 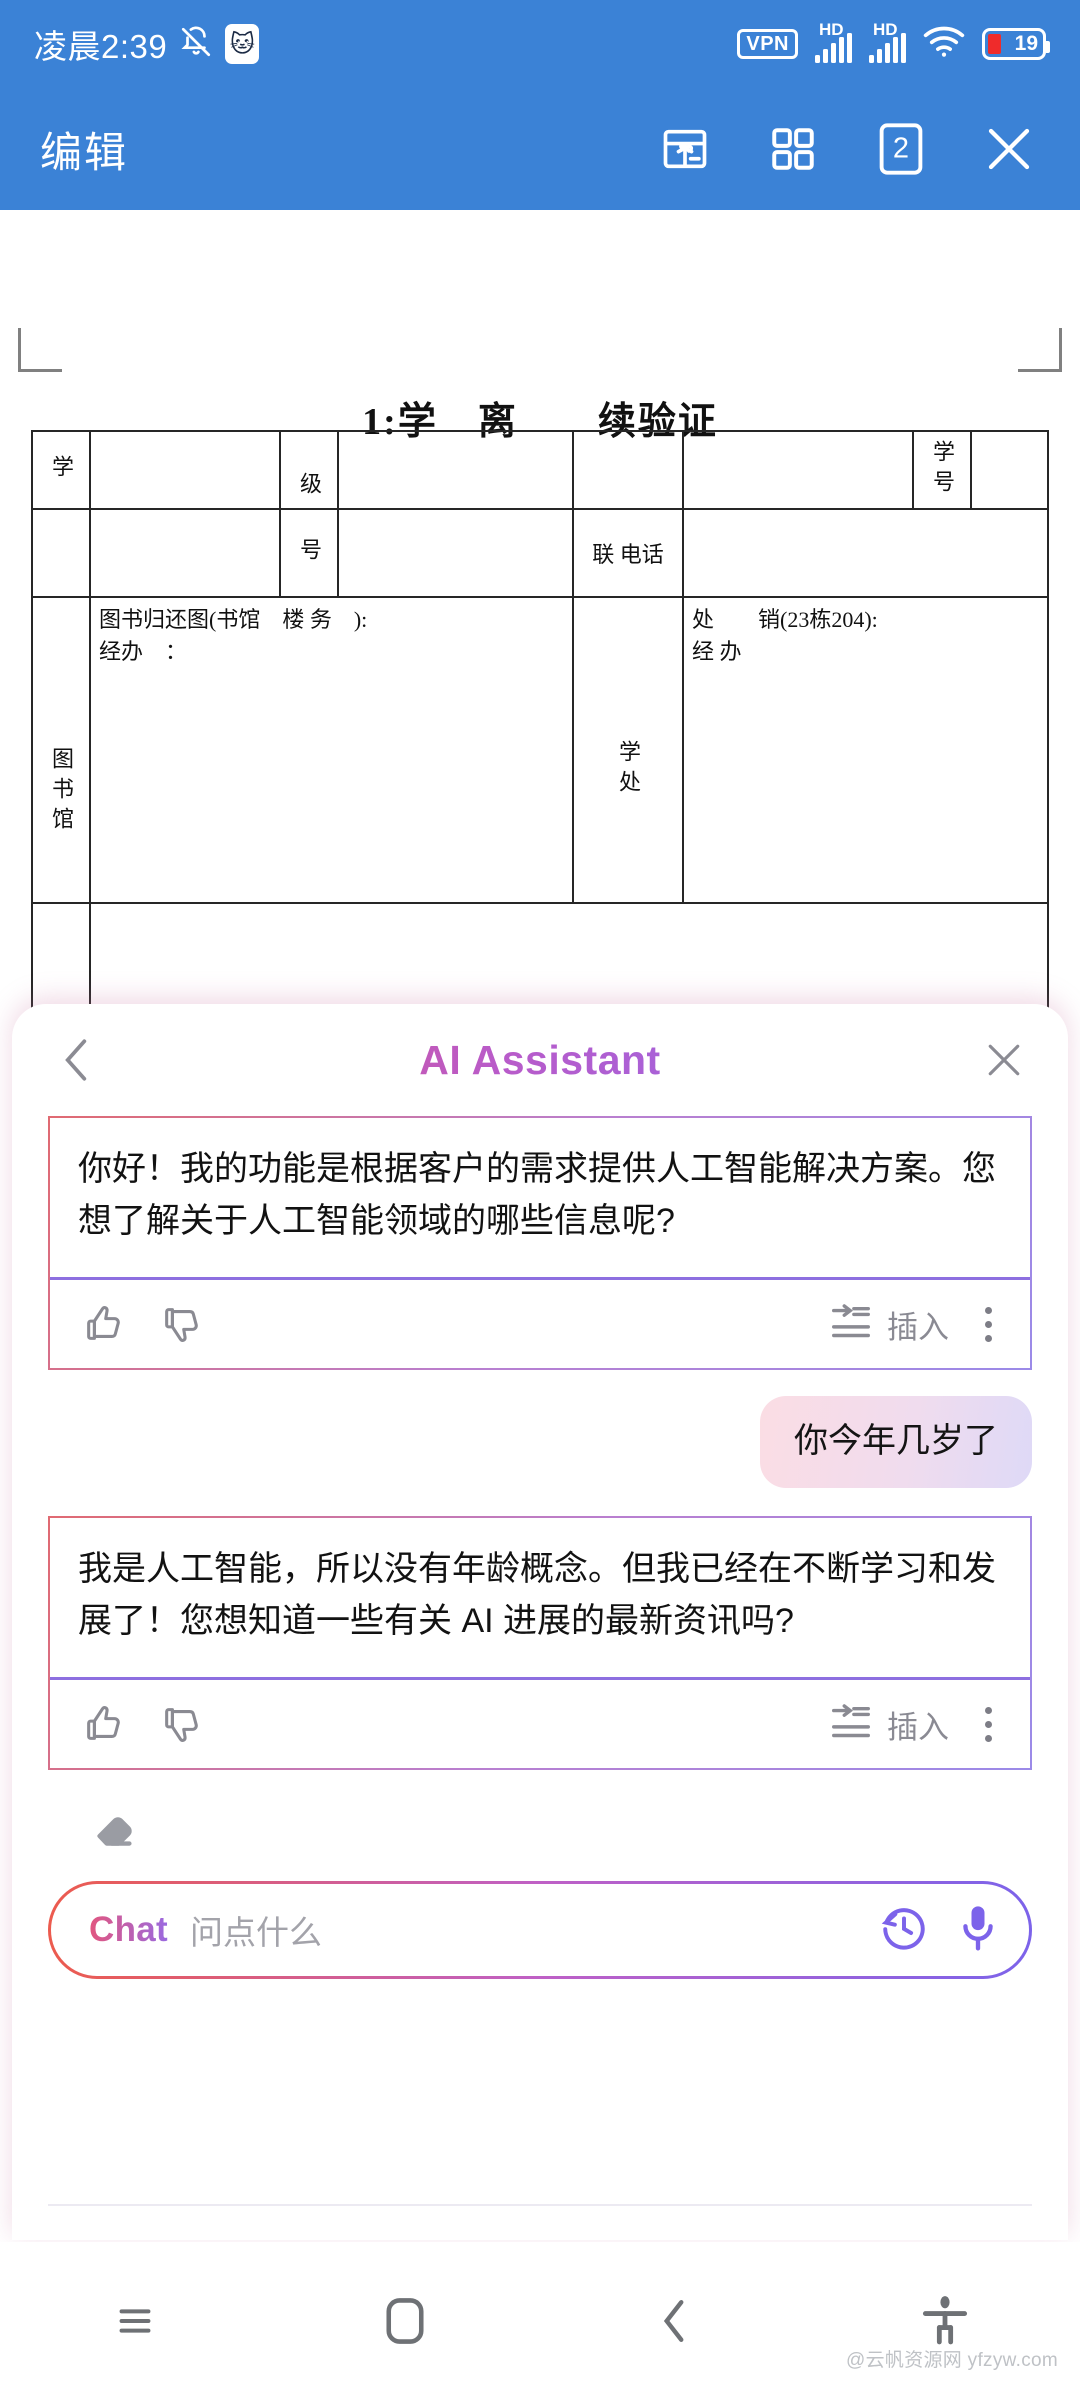 I want to click on status-bar-right: VPN HD HD 19, so click(x=893, y=42).